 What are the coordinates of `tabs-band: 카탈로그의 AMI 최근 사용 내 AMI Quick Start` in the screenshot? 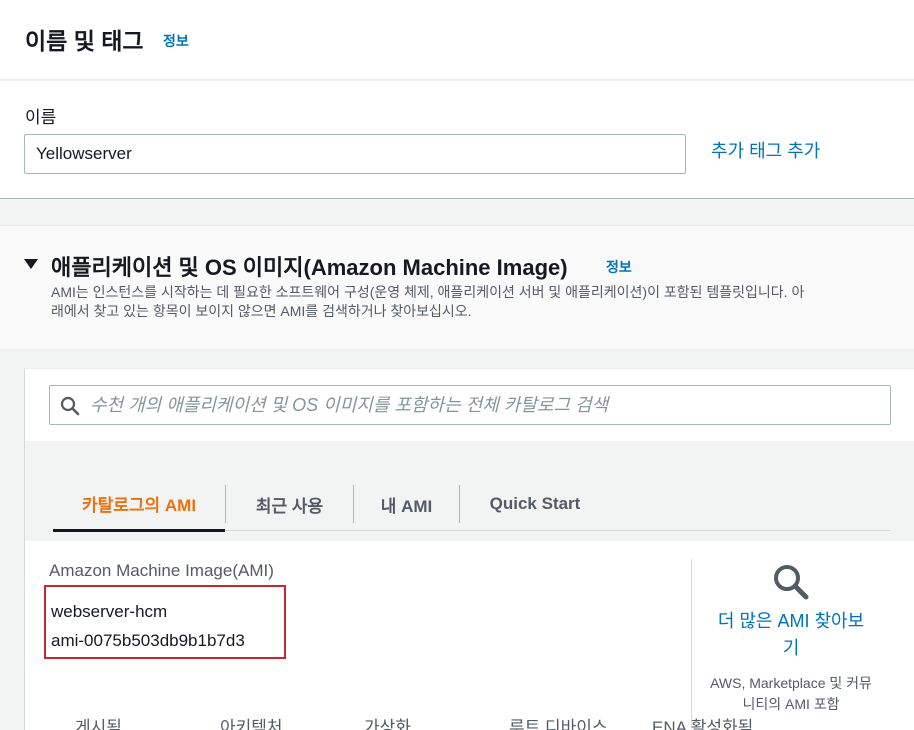 It's located at (469, 491).